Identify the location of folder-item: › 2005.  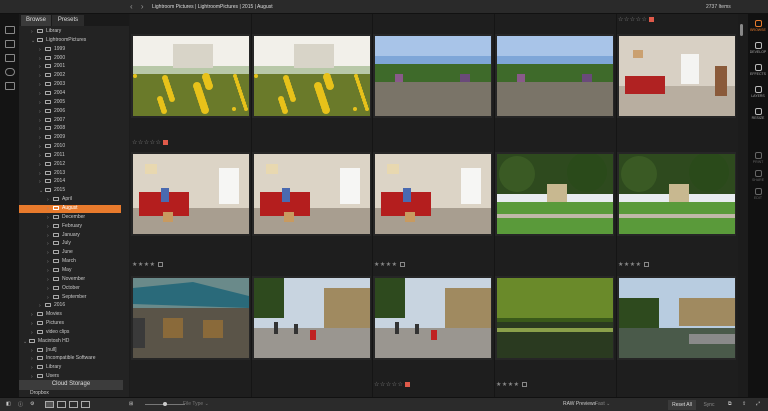
(70, 103).